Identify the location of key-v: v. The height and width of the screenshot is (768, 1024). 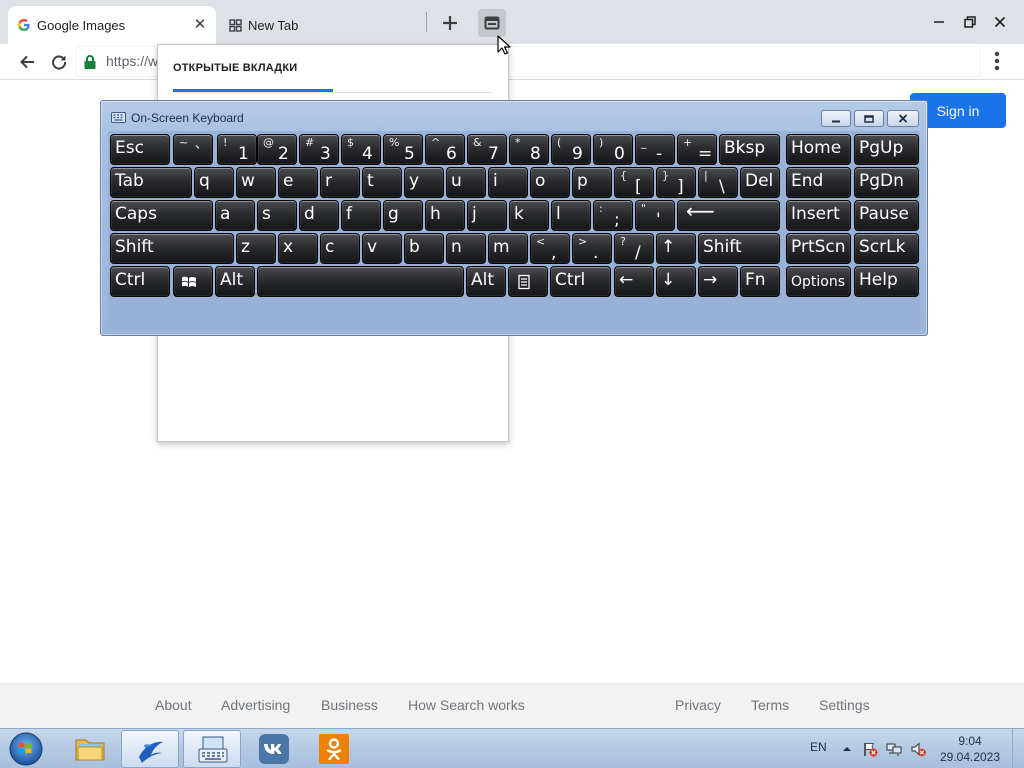
(382, 248).